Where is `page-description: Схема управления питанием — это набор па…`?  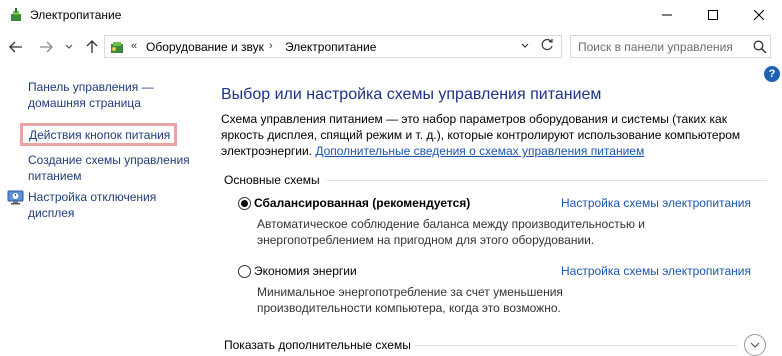 page-description: Схема управления питанием — это набор па… is located at coordinates (481, 135).